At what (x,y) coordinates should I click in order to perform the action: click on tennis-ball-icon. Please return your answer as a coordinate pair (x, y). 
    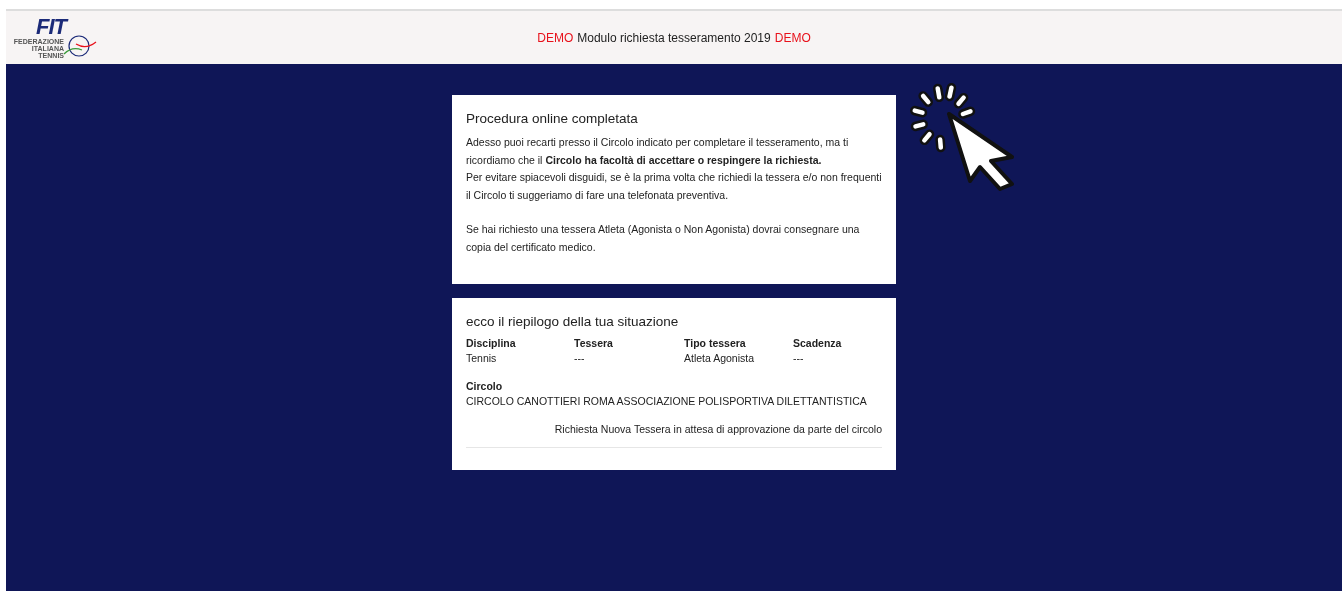
    Looking at the image, I should click on (80, 45).